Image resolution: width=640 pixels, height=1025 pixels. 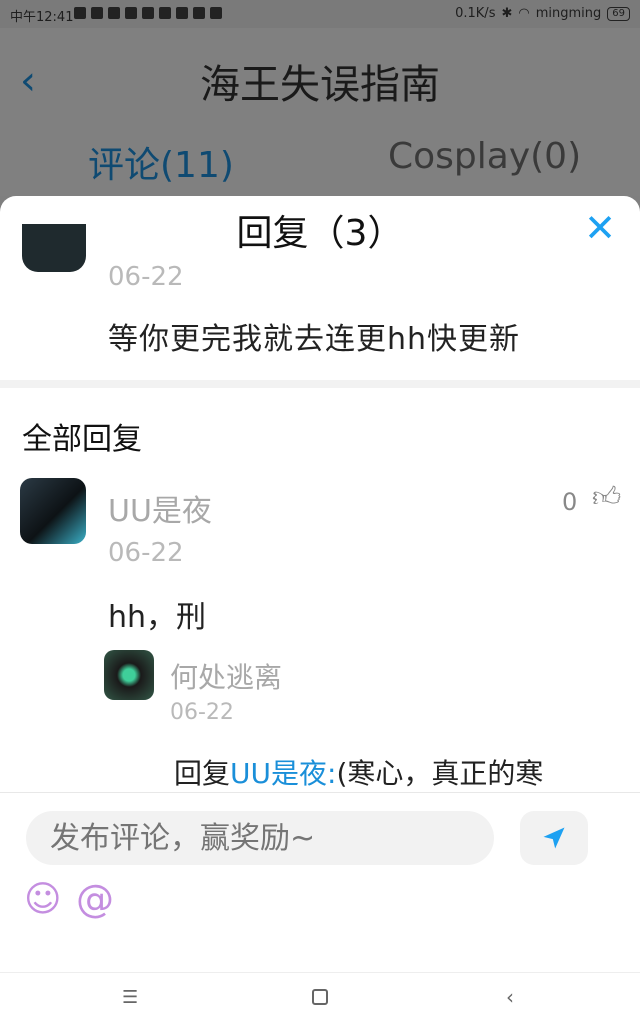 I want to click on send-button, so click(x=554, y=838).